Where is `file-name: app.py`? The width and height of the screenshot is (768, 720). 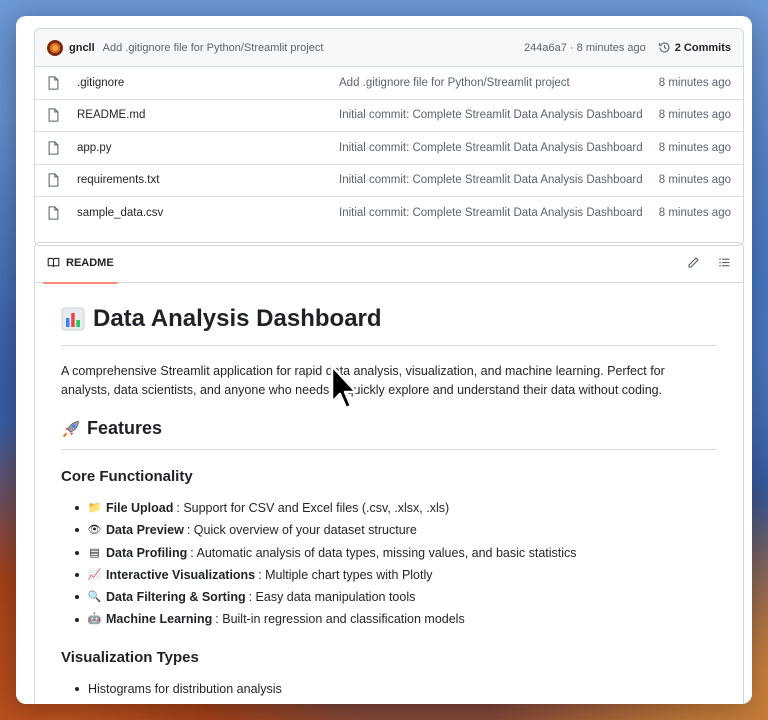
file-name: app.py is located at coordinates (208, 148).